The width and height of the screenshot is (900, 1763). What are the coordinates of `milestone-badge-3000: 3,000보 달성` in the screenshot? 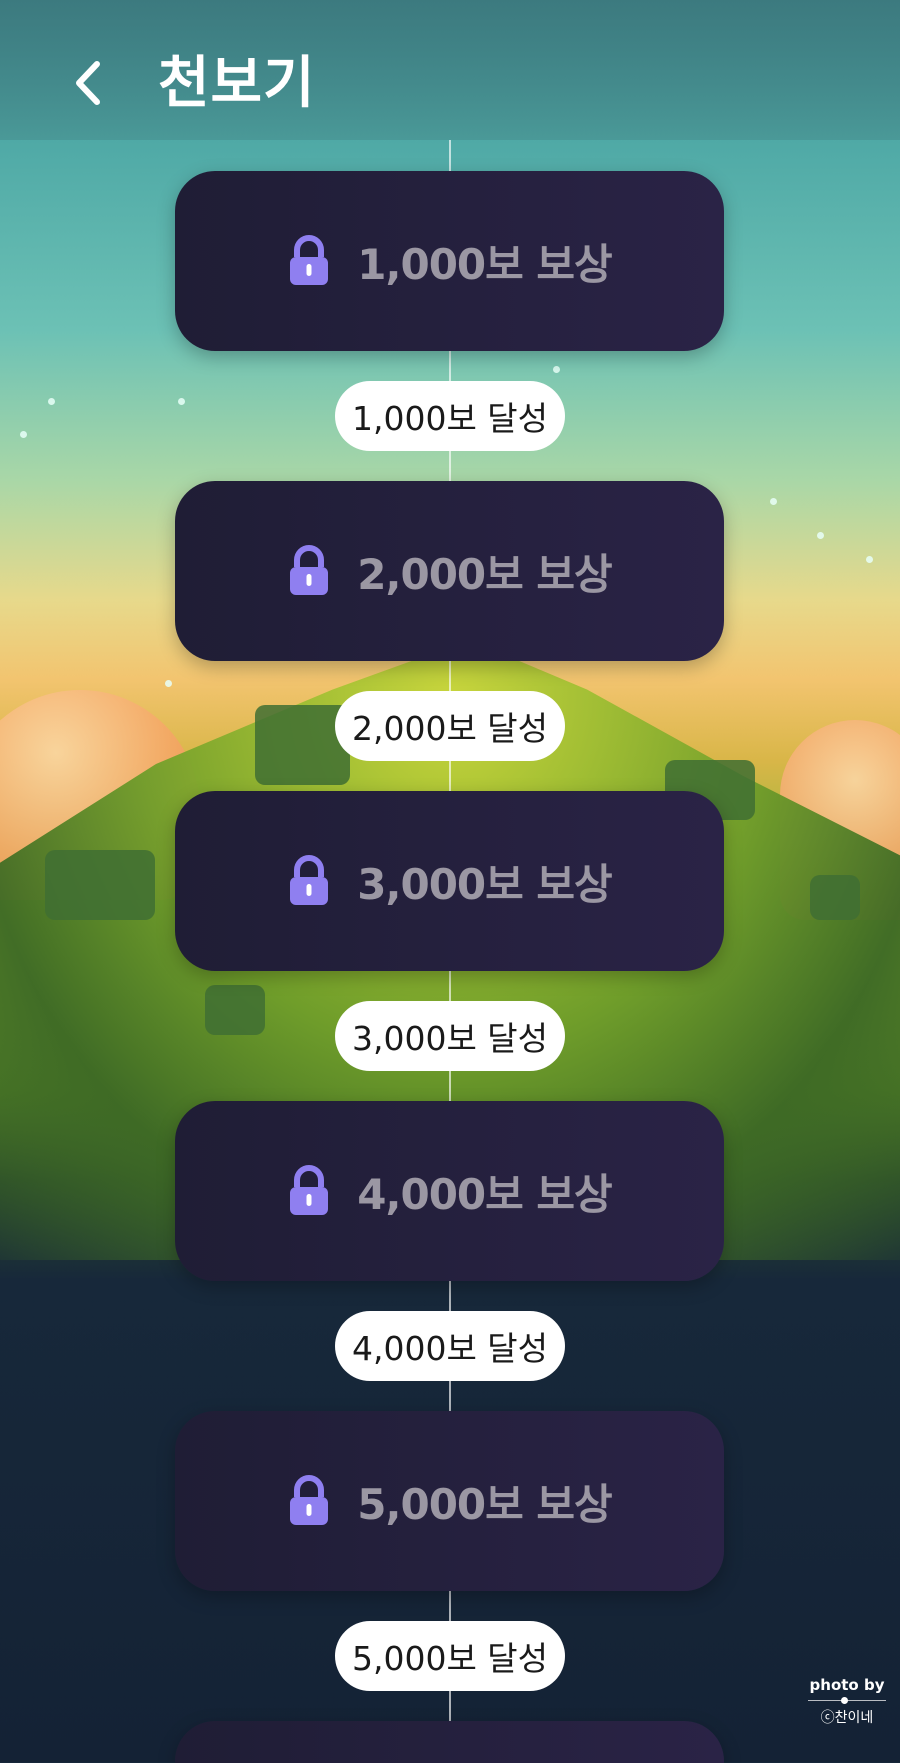 It's located at (450, 1036).